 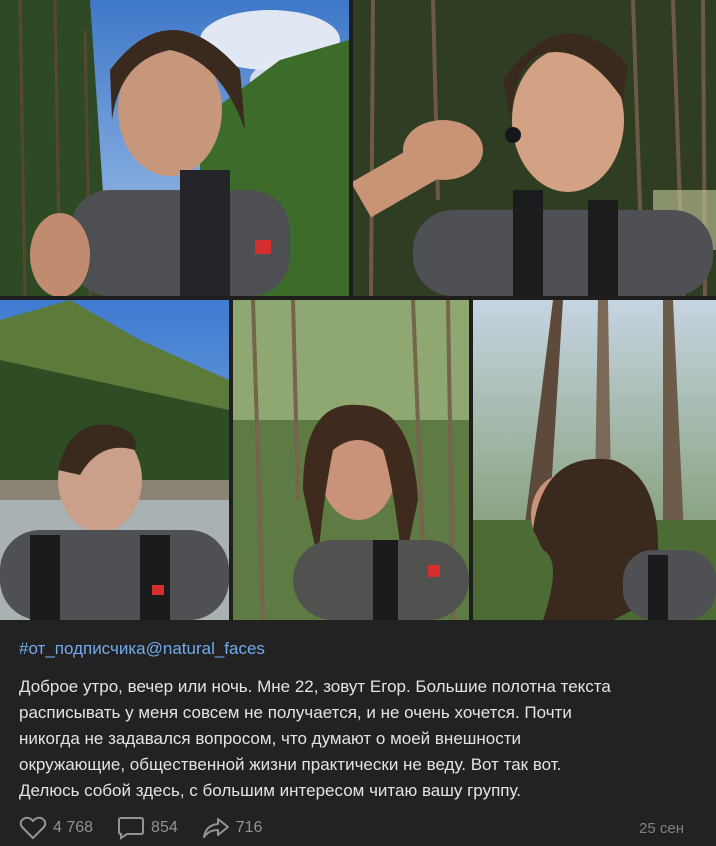 I want to click on post-actions: 4 768 854 716, so click(x=152, y=828).